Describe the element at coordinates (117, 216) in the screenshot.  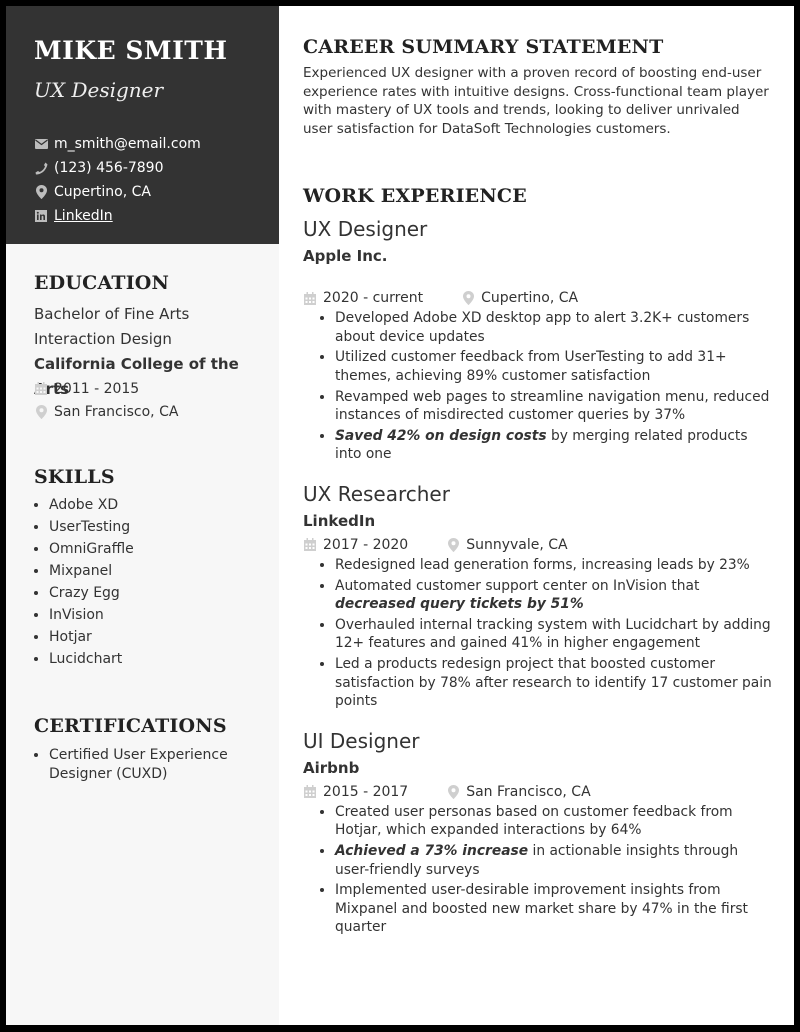
I see `contact-linkedin: LinkedIn` at that location.